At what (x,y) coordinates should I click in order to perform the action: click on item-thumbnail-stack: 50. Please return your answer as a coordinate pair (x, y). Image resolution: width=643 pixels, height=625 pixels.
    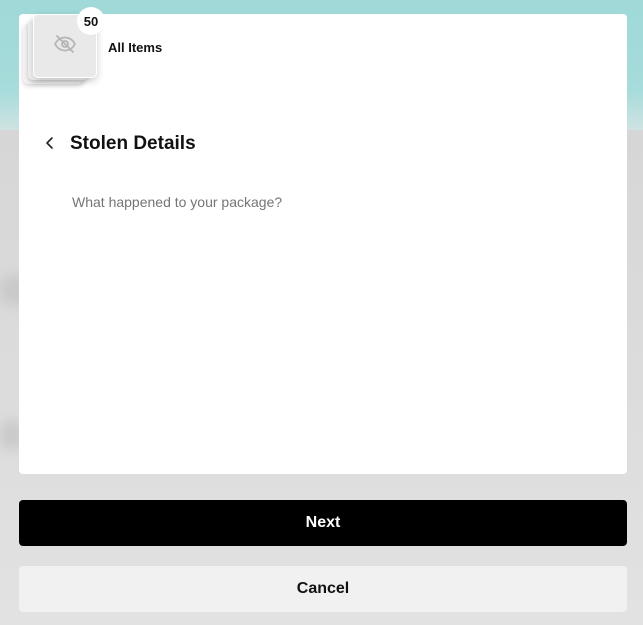
    Looking at the image, I should click on (64, 50).